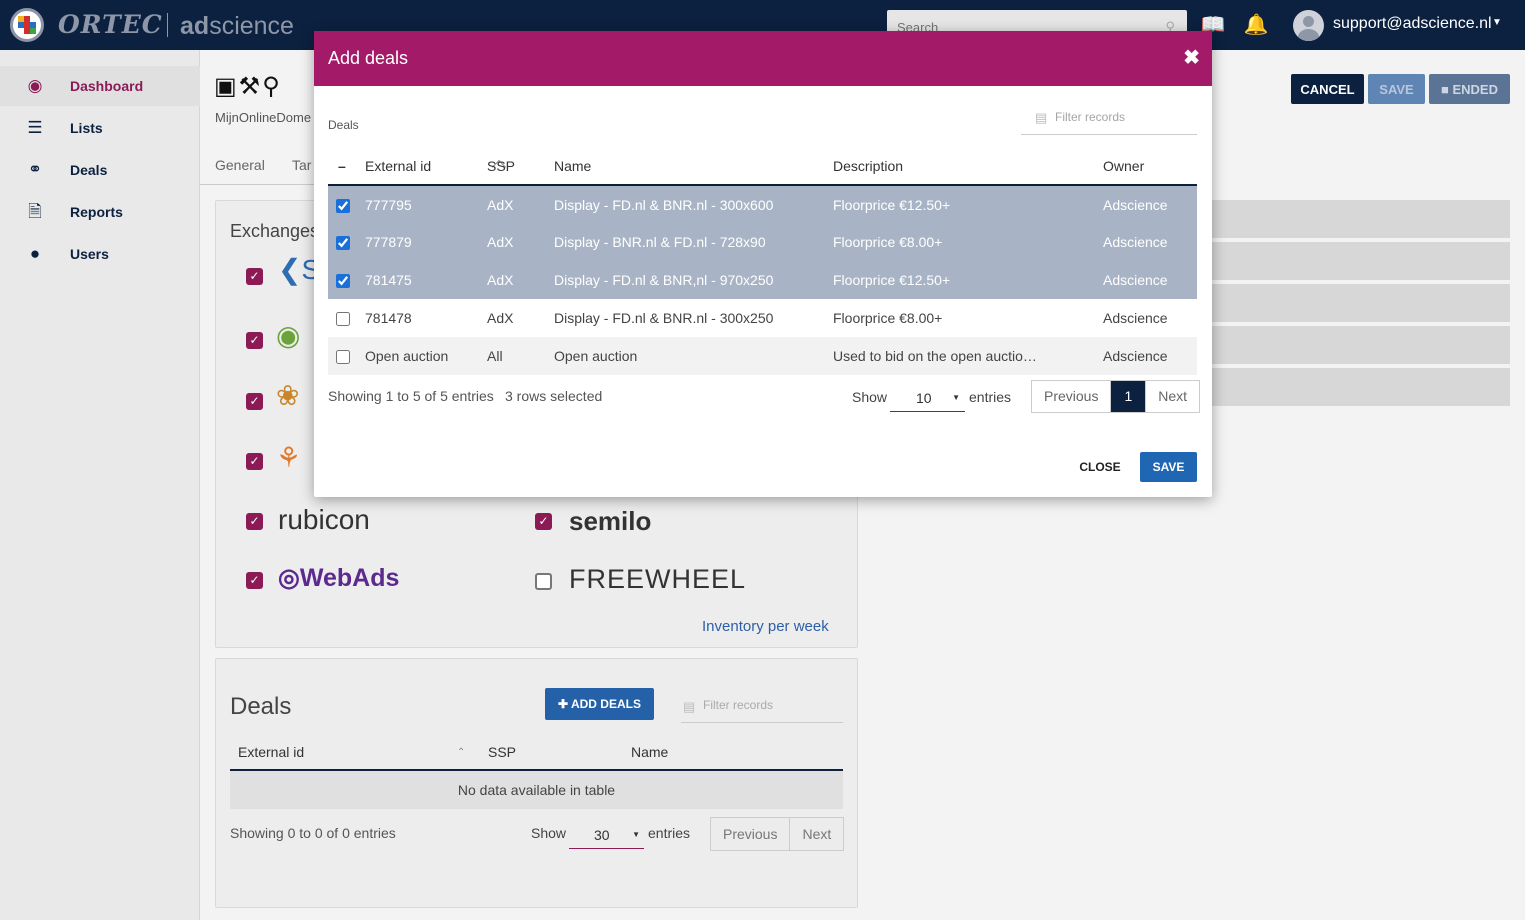 The image size is (1525, 920). I want to click on entries-label: entries, so click(990, 397).